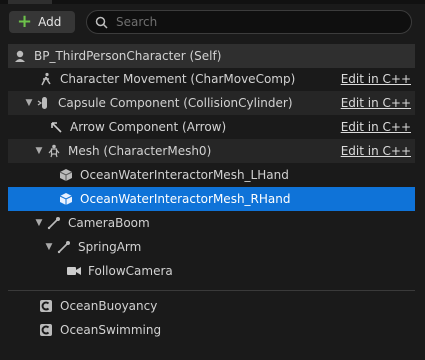 Image resolution: width=425 pixels, height=360 pixels. Describe the element at coordinates (46, 79) in the screenshot. I see `character-movement-icon` at that location.